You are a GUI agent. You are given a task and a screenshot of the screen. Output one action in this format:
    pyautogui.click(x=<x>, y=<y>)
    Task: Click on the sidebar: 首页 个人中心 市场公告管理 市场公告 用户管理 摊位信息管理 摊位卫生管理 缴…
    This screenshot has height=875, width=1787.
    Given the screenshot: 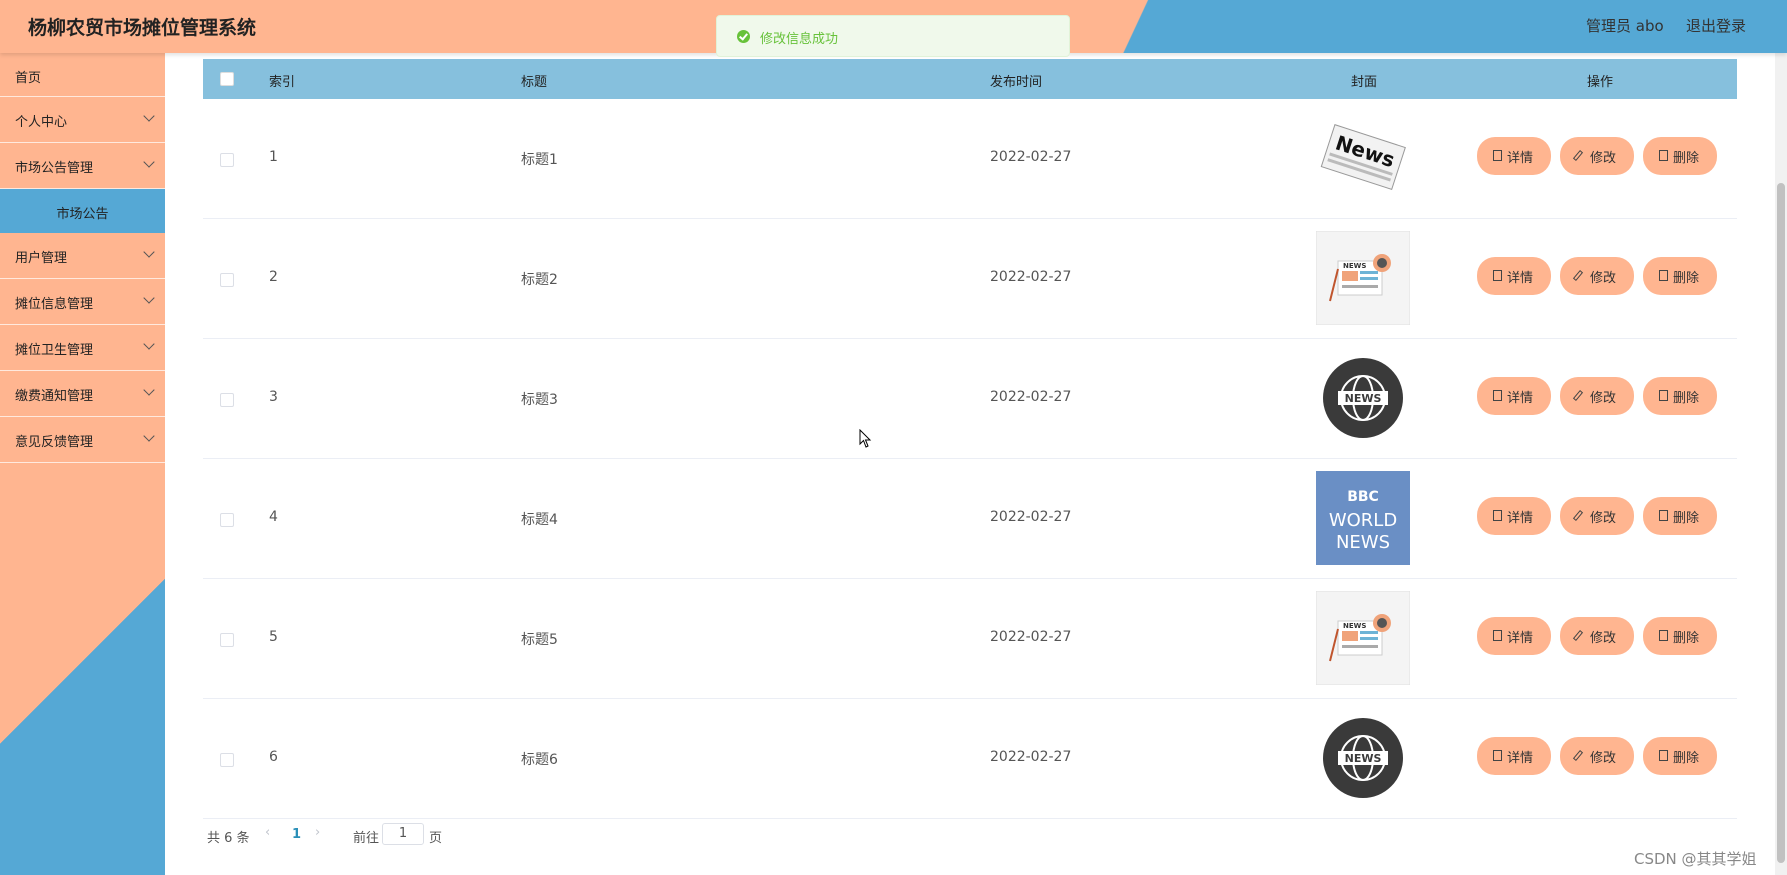 What is the action you would take?
    pyautogui.click(x=82, y=464)
    